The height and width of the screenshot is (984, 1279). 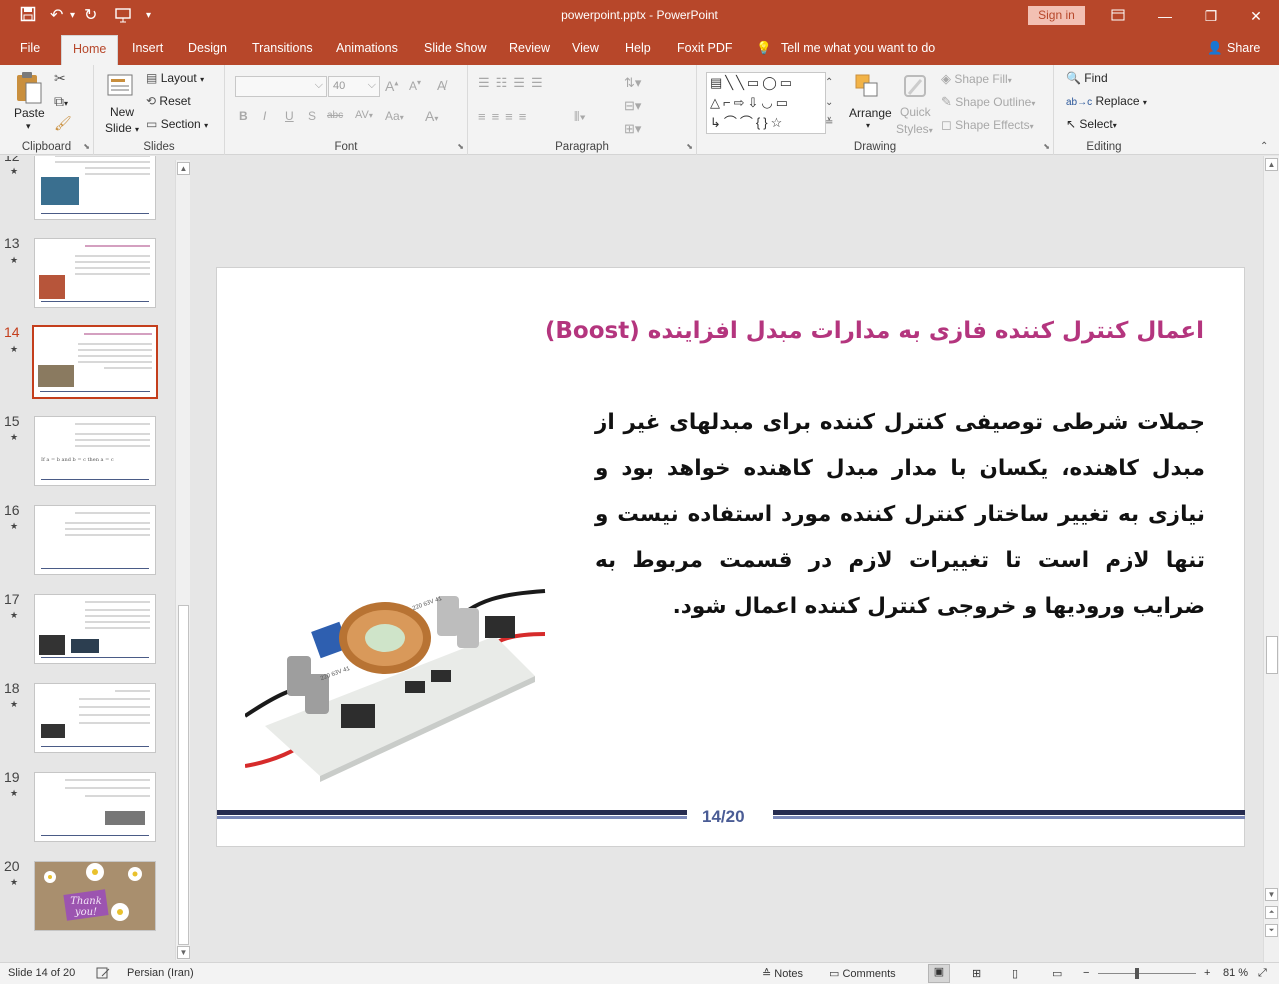 What do you see at coordinates (243, 116) in the screenshot?
I see `bold-button: B` at bounding box center [243, 116].